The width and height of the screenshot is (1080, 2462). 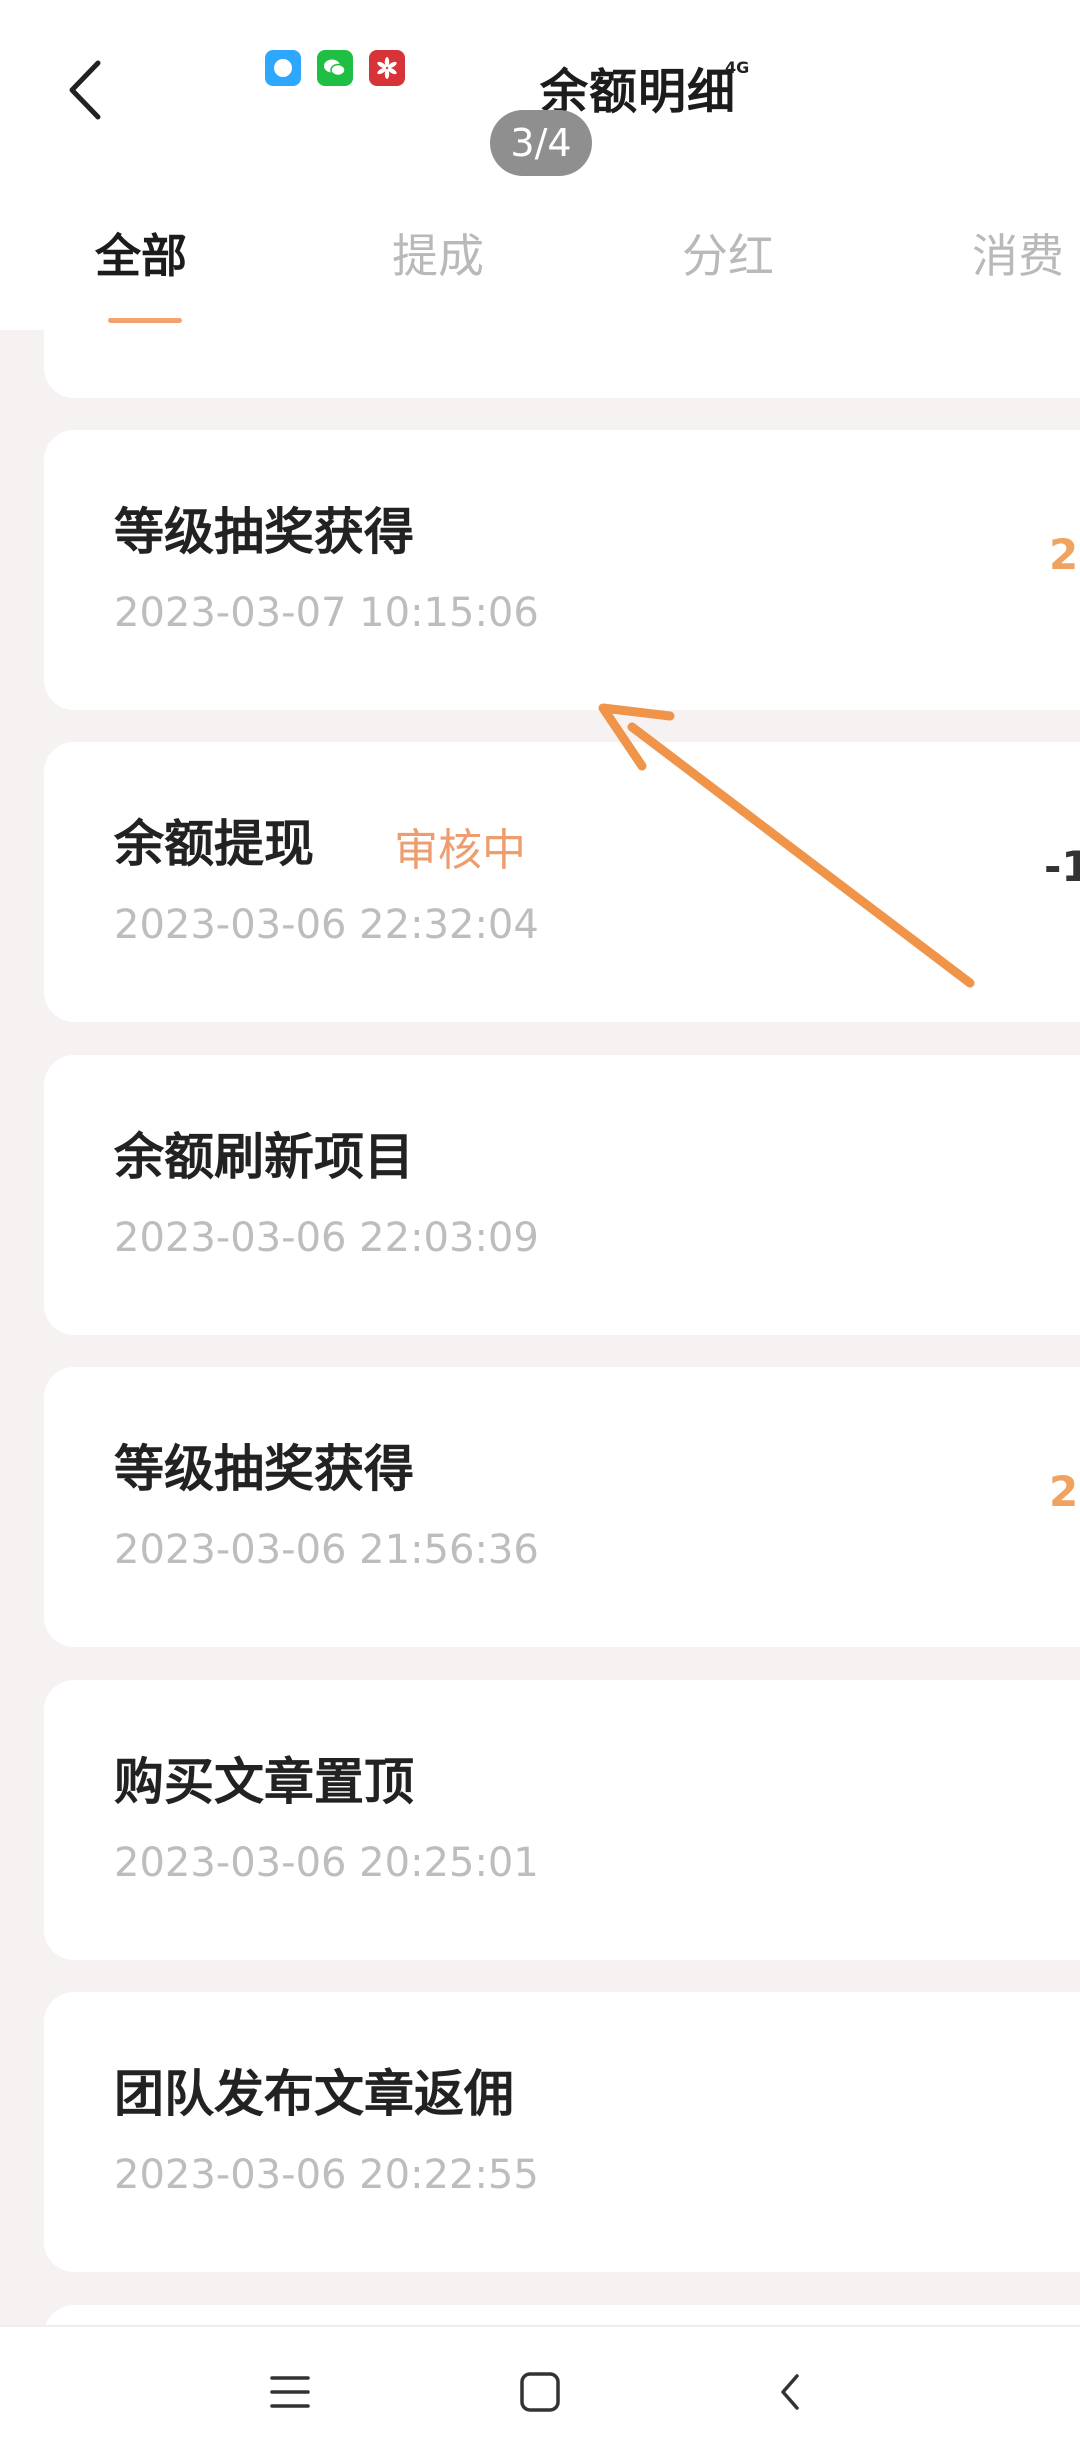 I want to click on tab-consumption: 消费, so click(x=1018, y=253).